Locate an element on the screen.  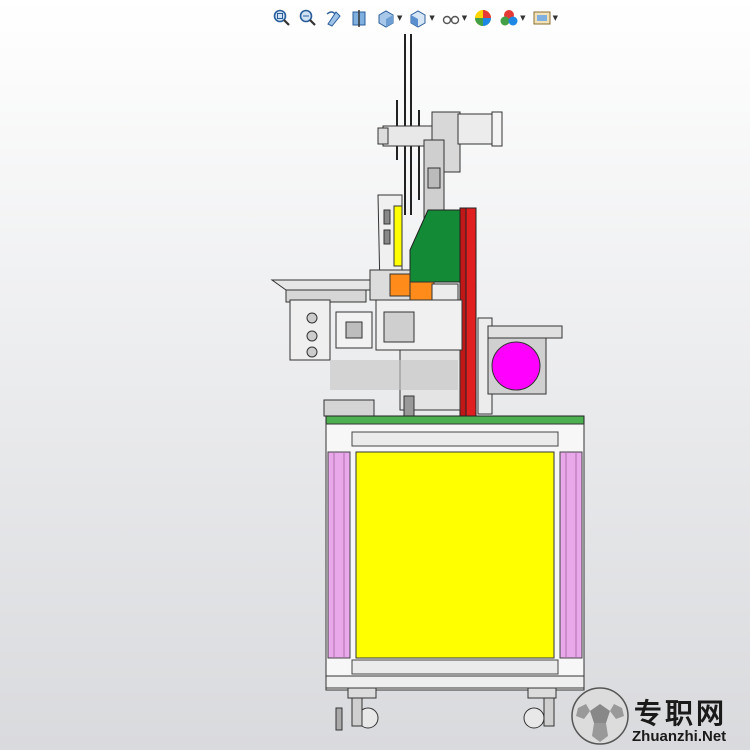
right-caster is located at coordinates (540, 708).